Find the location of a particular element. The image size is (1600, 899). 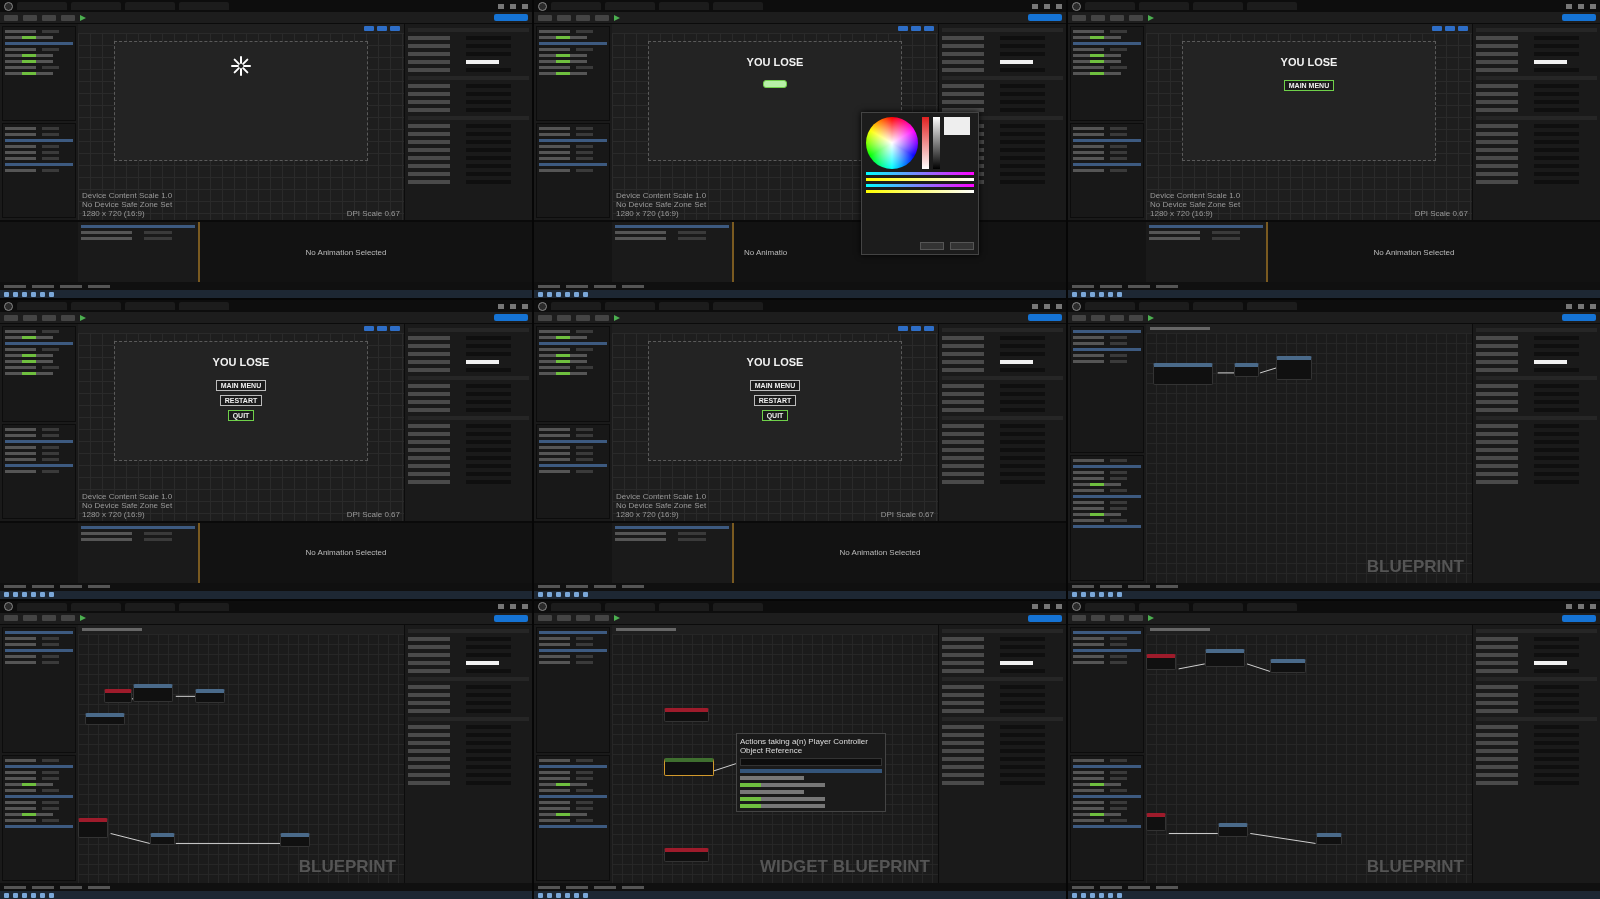

cancel-button is located at coordinates (962, 246).